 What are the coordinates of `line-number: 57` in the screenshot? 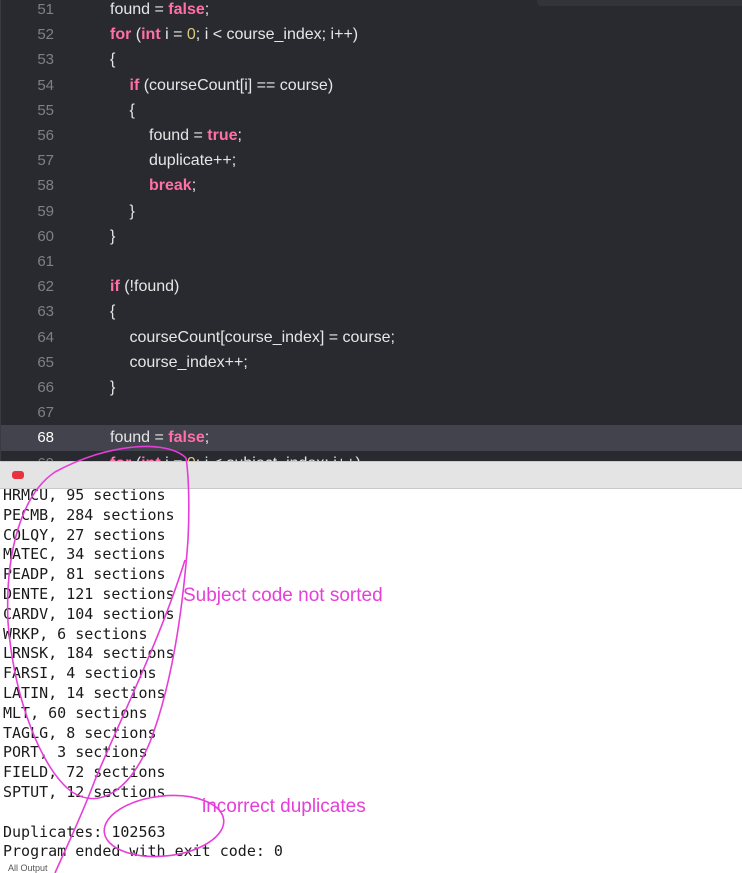 It's located at (27, 160).